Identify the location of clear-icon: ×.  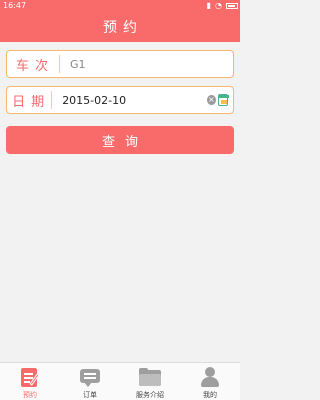
(211, 100).